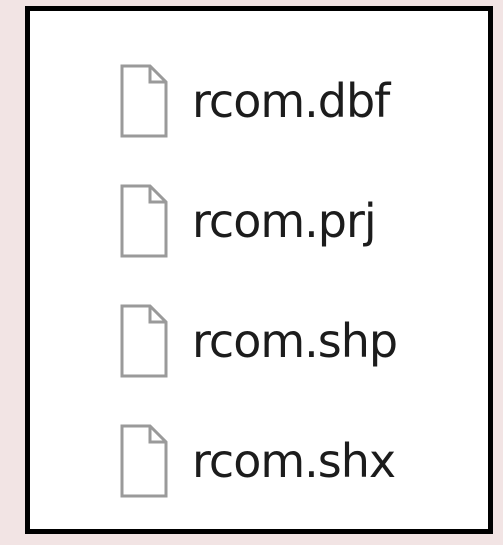 The width and height of the screenshot is (503, 545). Describe the element at coordinates (284, 221) in the screenshot. I see `file-name: rcom.prj` at that location.